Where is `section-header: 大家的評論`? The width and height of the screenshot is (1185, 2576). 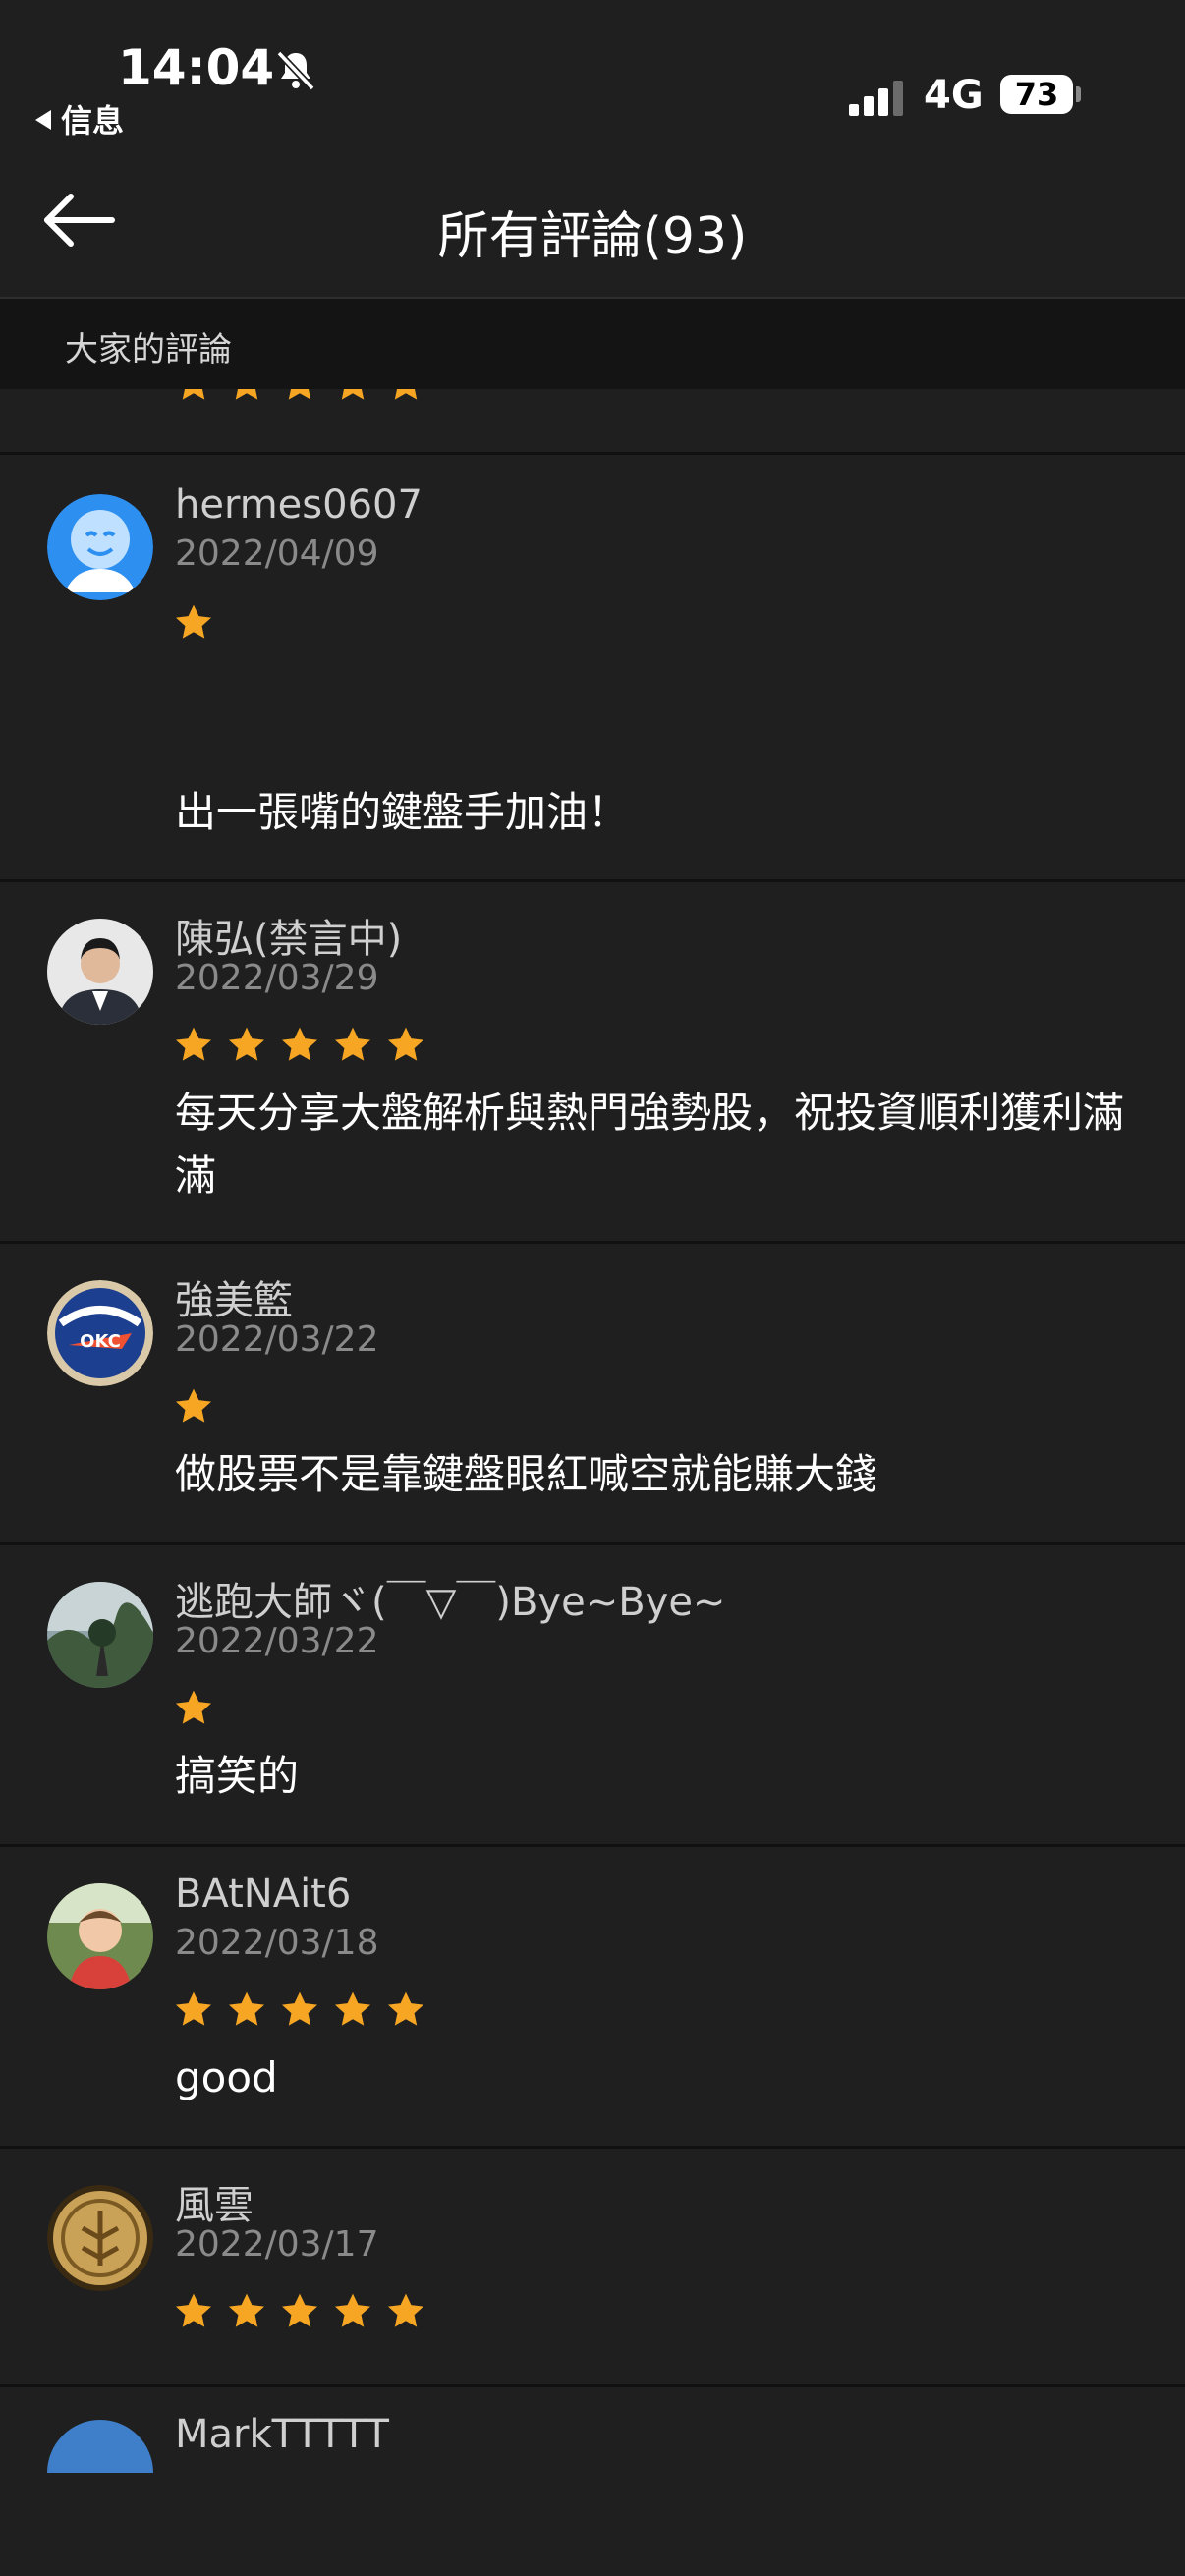
section-header: 大家的評論 is located at coordinates (592, 344).